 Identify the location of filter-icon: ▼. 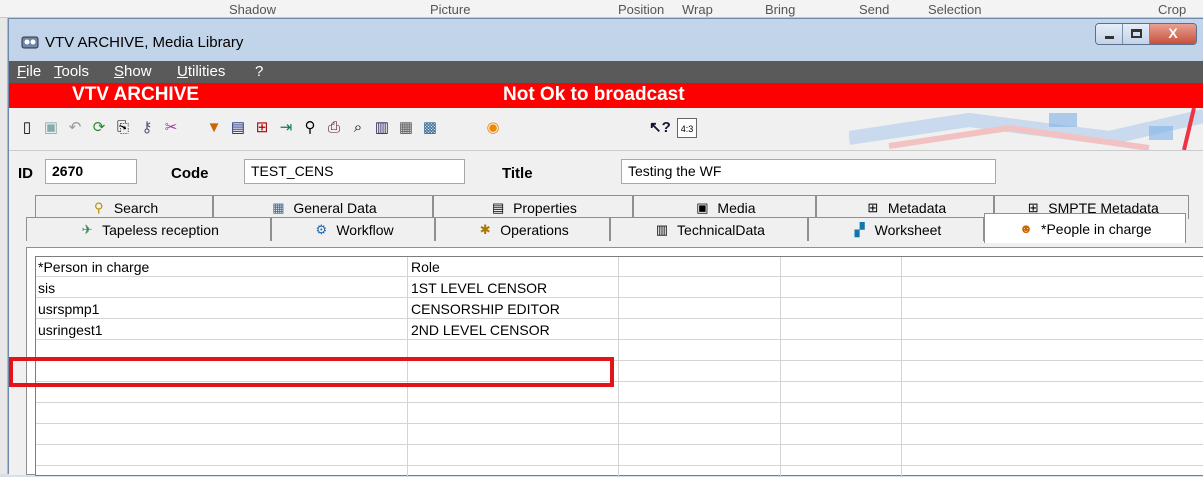
(214, 128).